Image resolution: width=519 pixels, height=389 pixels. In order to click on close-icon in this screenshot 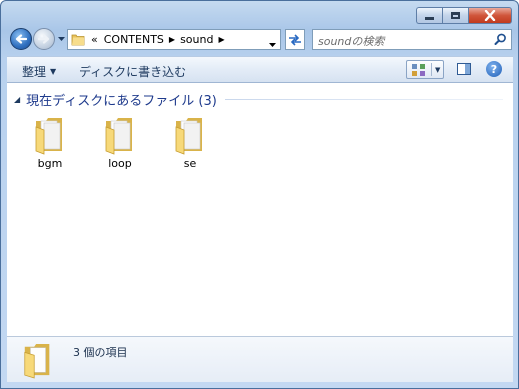, I will do `click(490, 15)`.